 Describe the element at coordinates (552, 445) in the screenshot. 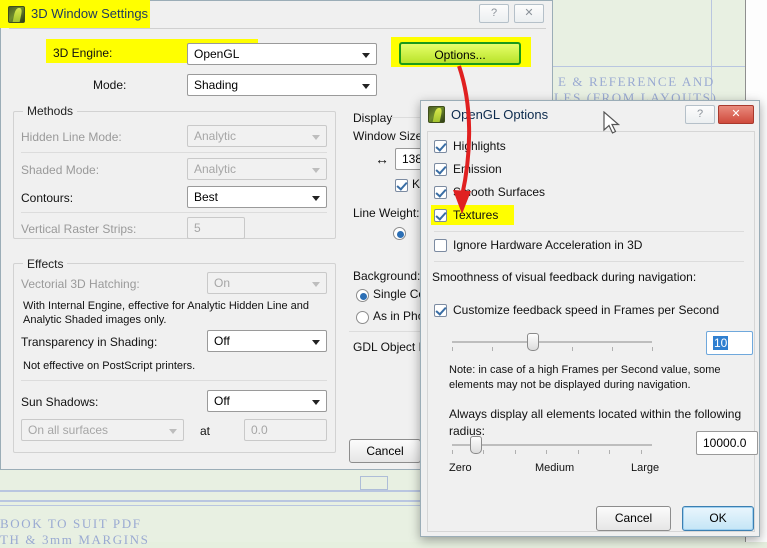

I see `radius-slider-track` at that location.